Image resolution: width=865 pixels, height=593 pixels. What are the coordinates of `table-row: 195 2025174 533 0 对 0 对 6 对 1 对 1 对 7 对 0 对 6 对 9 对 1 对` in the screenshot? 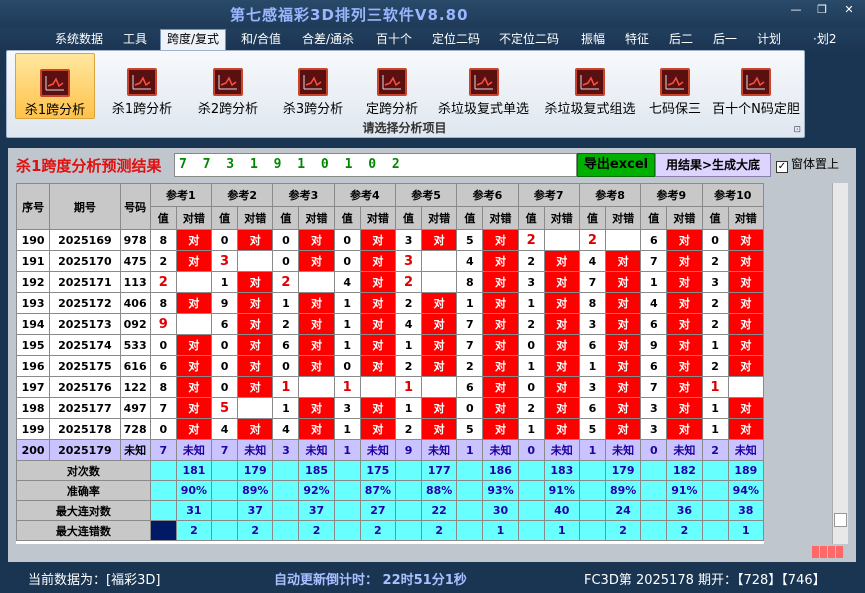 It's located at (390, 345).